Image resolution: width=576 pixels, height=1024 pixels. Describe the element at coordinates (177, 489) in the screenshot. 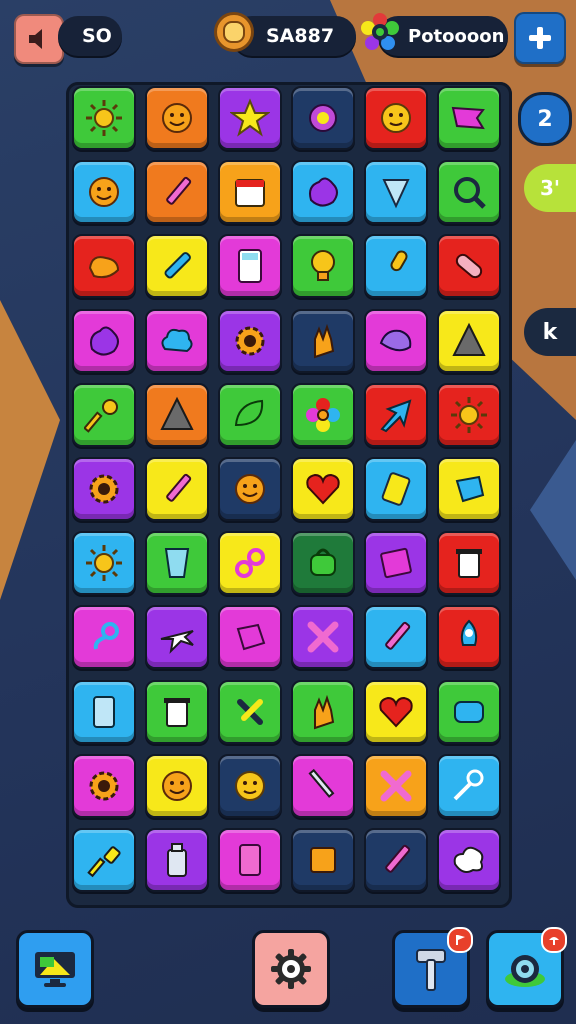

I see `tile-r6-c2` at that location.